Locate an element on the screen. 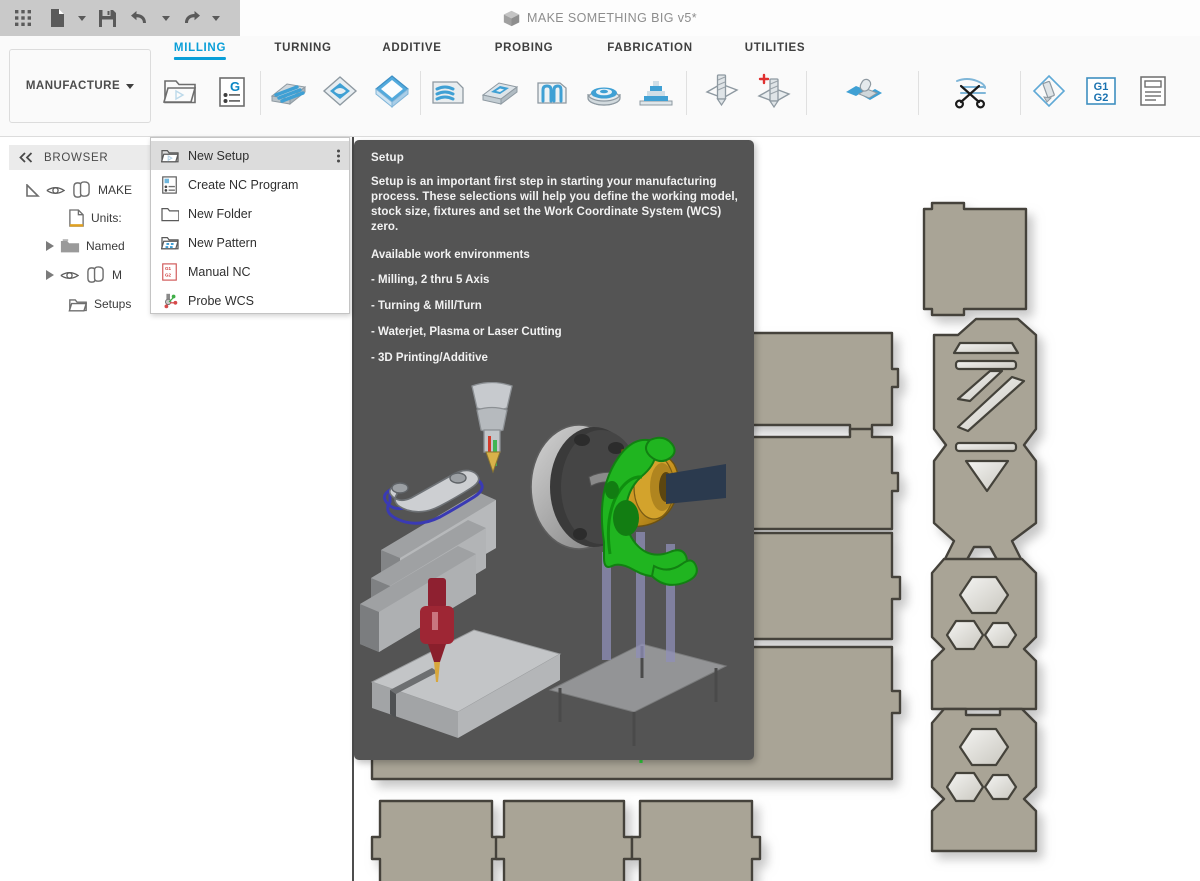 Image resolution: width=1200 pixels, height=881 pixels. drill-icon is located at coordinates (722, 90).